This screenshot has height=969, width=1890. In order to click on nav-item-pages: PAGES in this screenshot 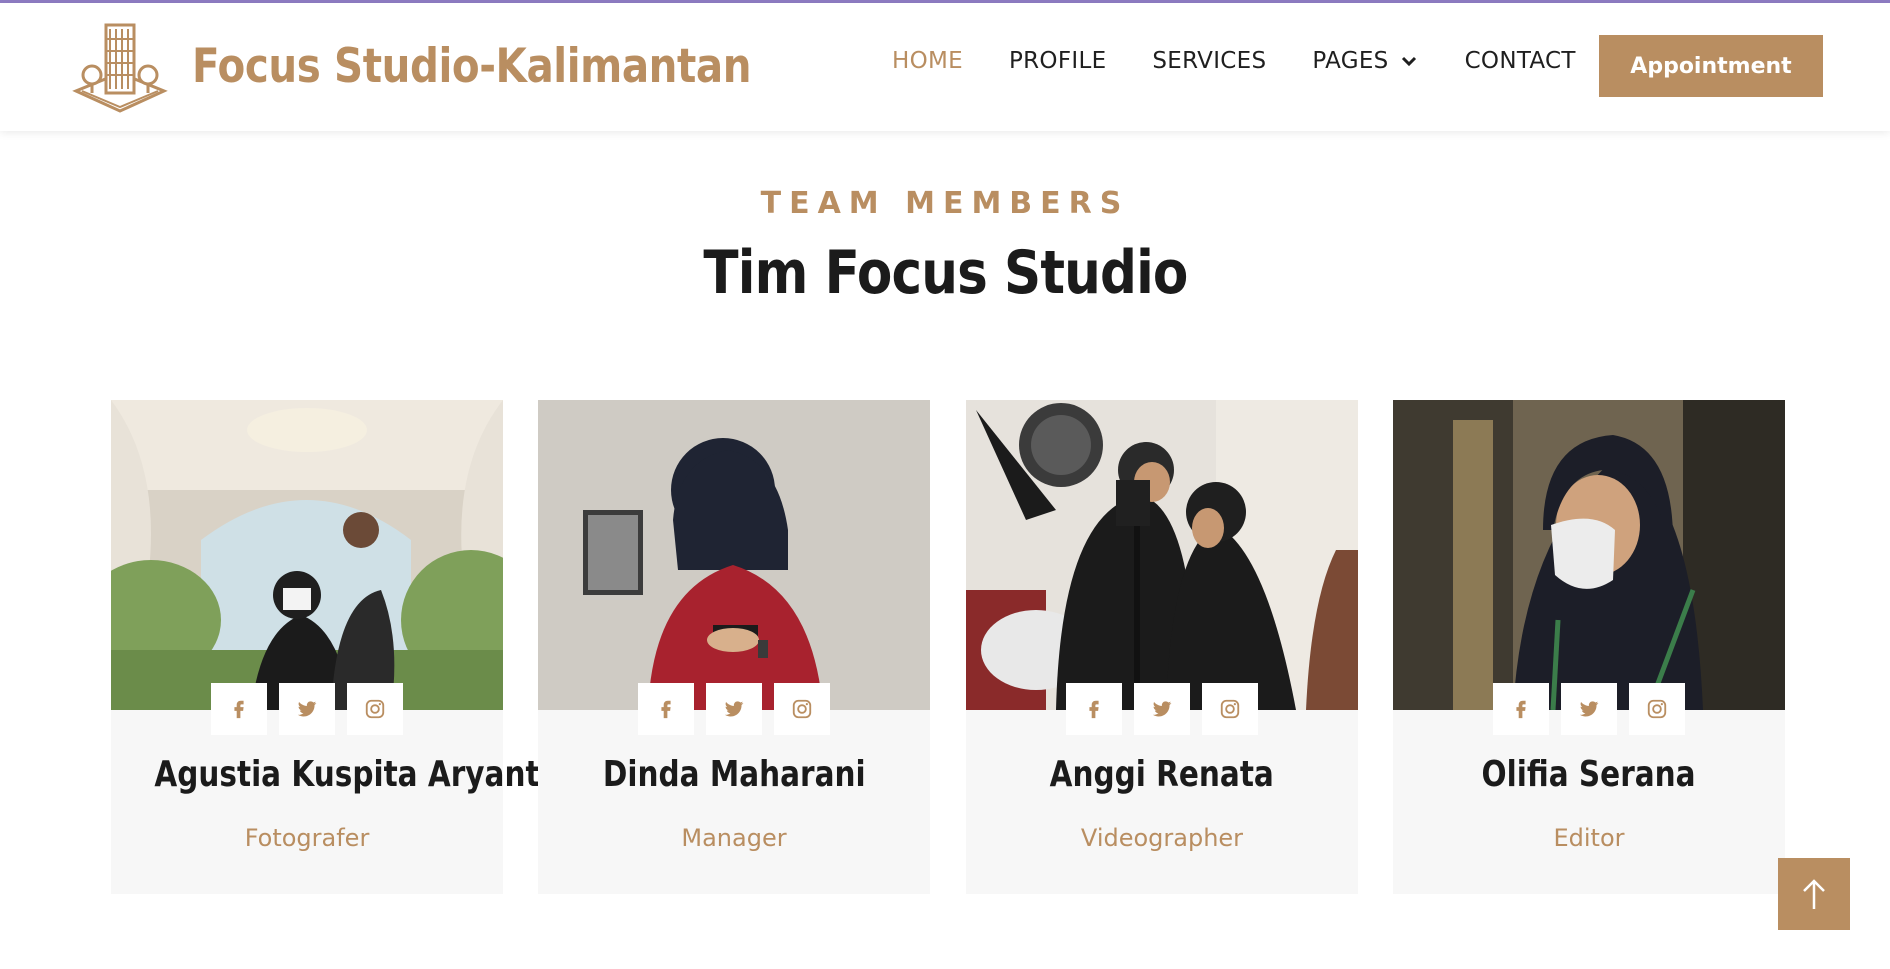, I will do `click(1365, 61)`.